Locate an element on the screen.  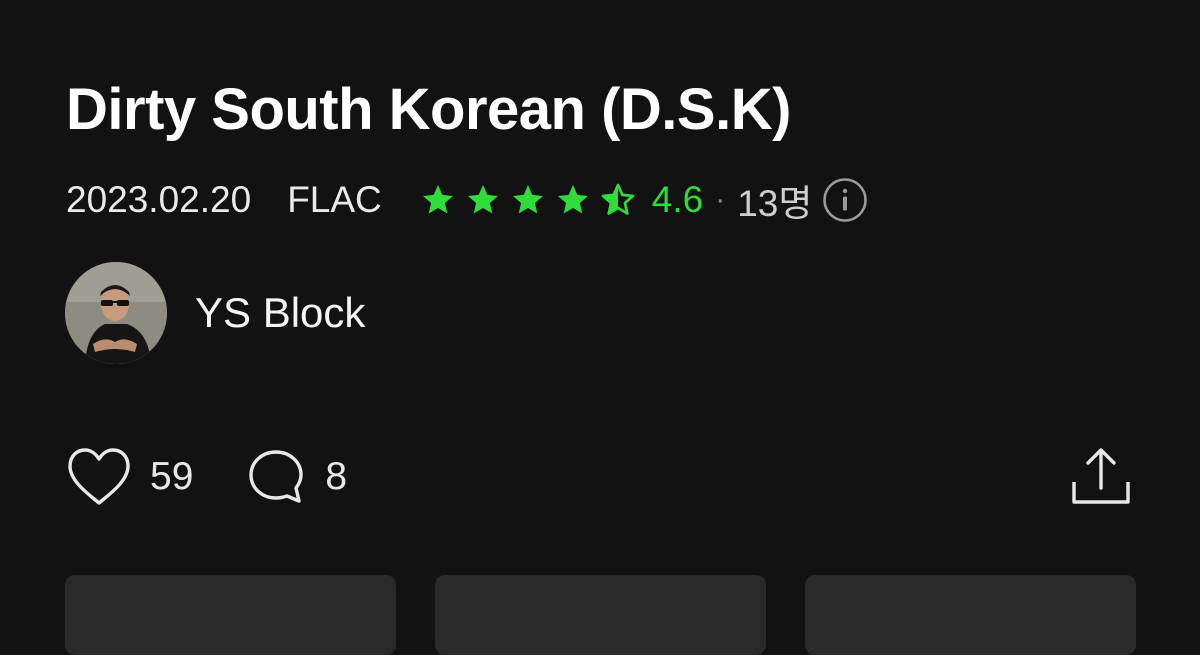
star-rating is located at coordinates (528, 200).